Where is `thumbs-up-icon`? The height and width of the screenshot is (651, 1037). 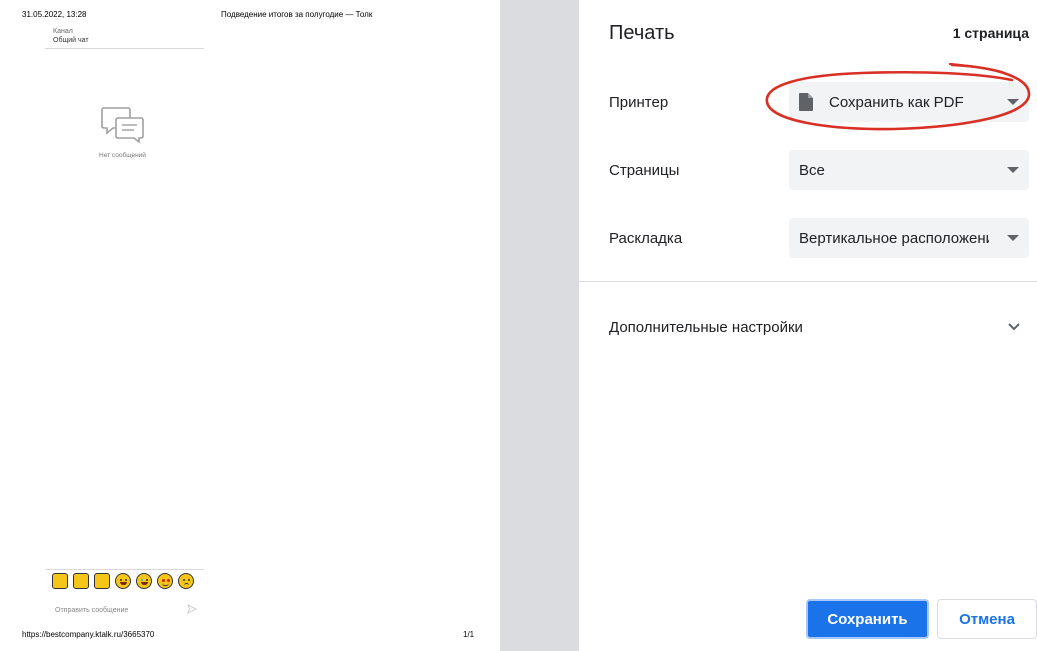
thumbs-up-icon is located at coordinates (60, 581).